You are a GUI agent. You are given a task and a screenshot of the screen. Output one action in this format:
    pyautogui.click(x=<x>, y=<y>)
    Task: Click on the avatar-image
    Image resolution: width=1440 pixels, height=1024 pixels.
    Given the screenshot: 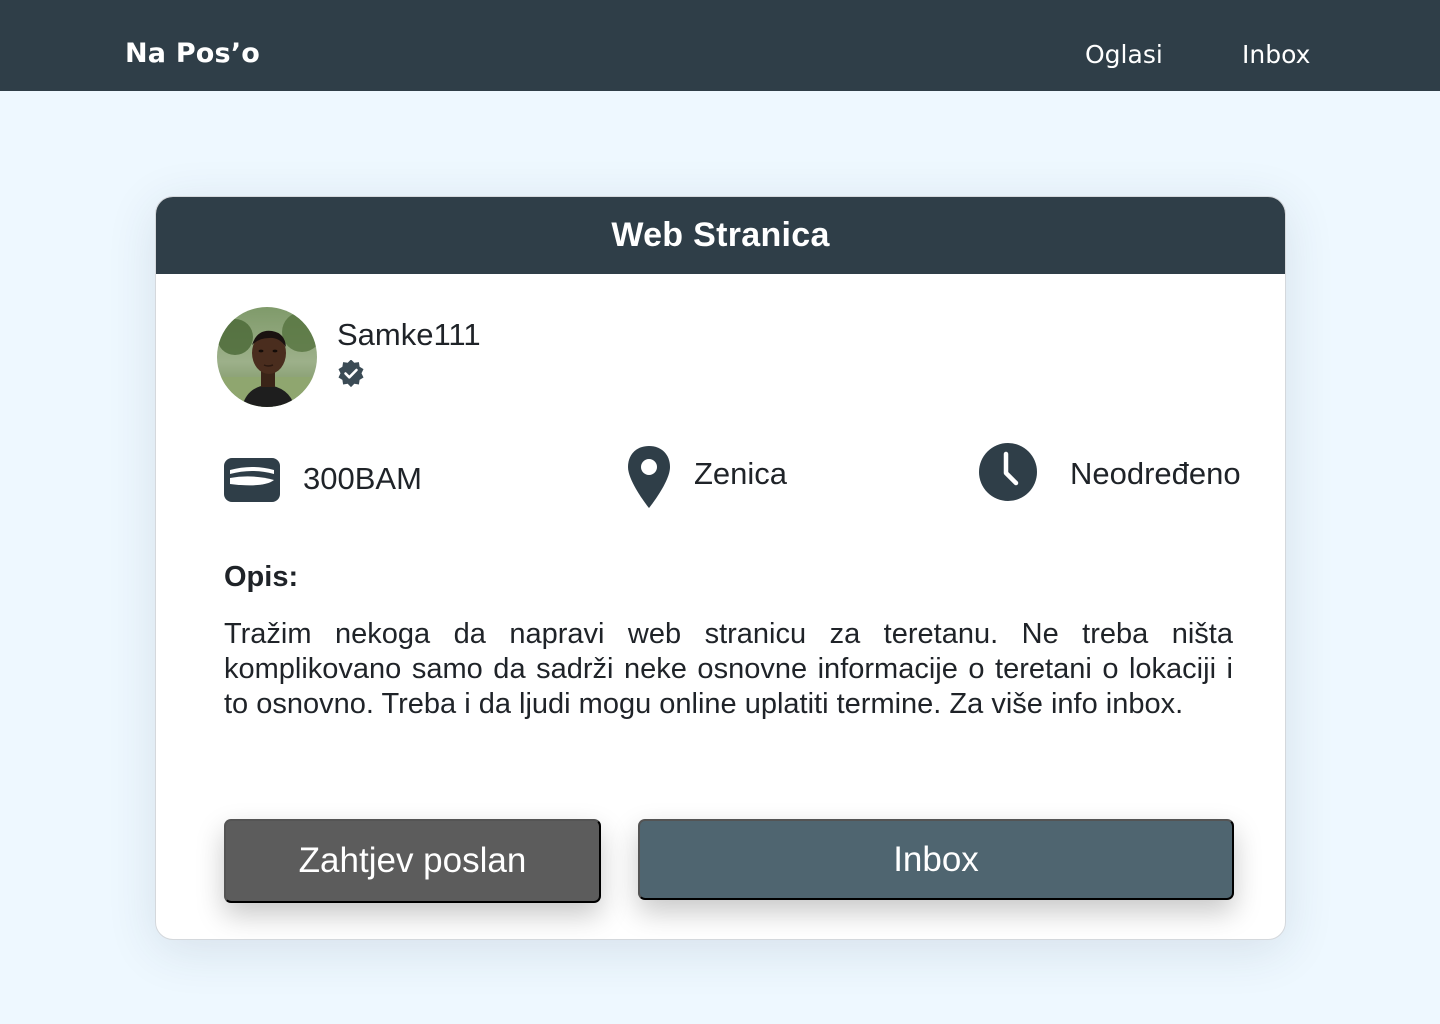 What is the action you would take?
    pyautogui.click(x=267, y=357)
    